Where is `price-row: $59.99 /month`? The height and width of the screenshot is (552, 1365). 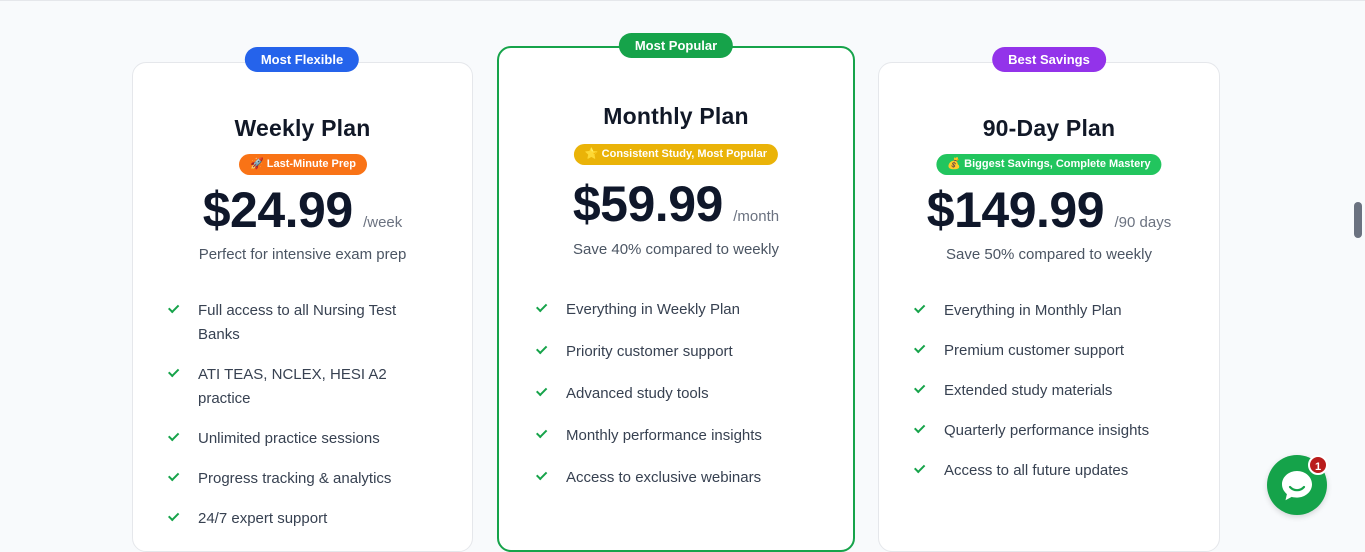
price-row: $59.99 /month is located at coordinates (676, 204).